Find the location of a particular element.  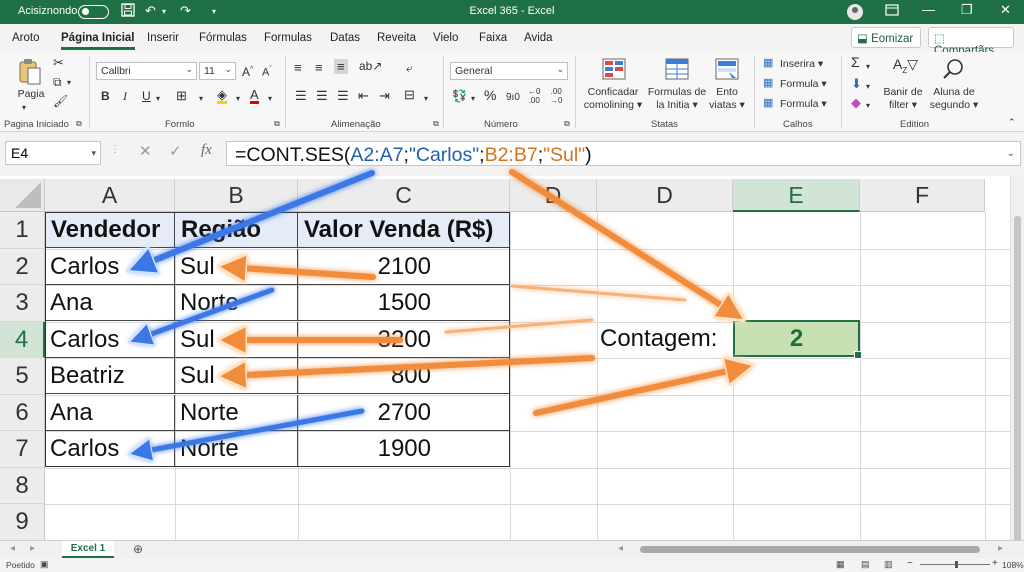

fill-icon: ⬇ is located at coordinates (856, 83).